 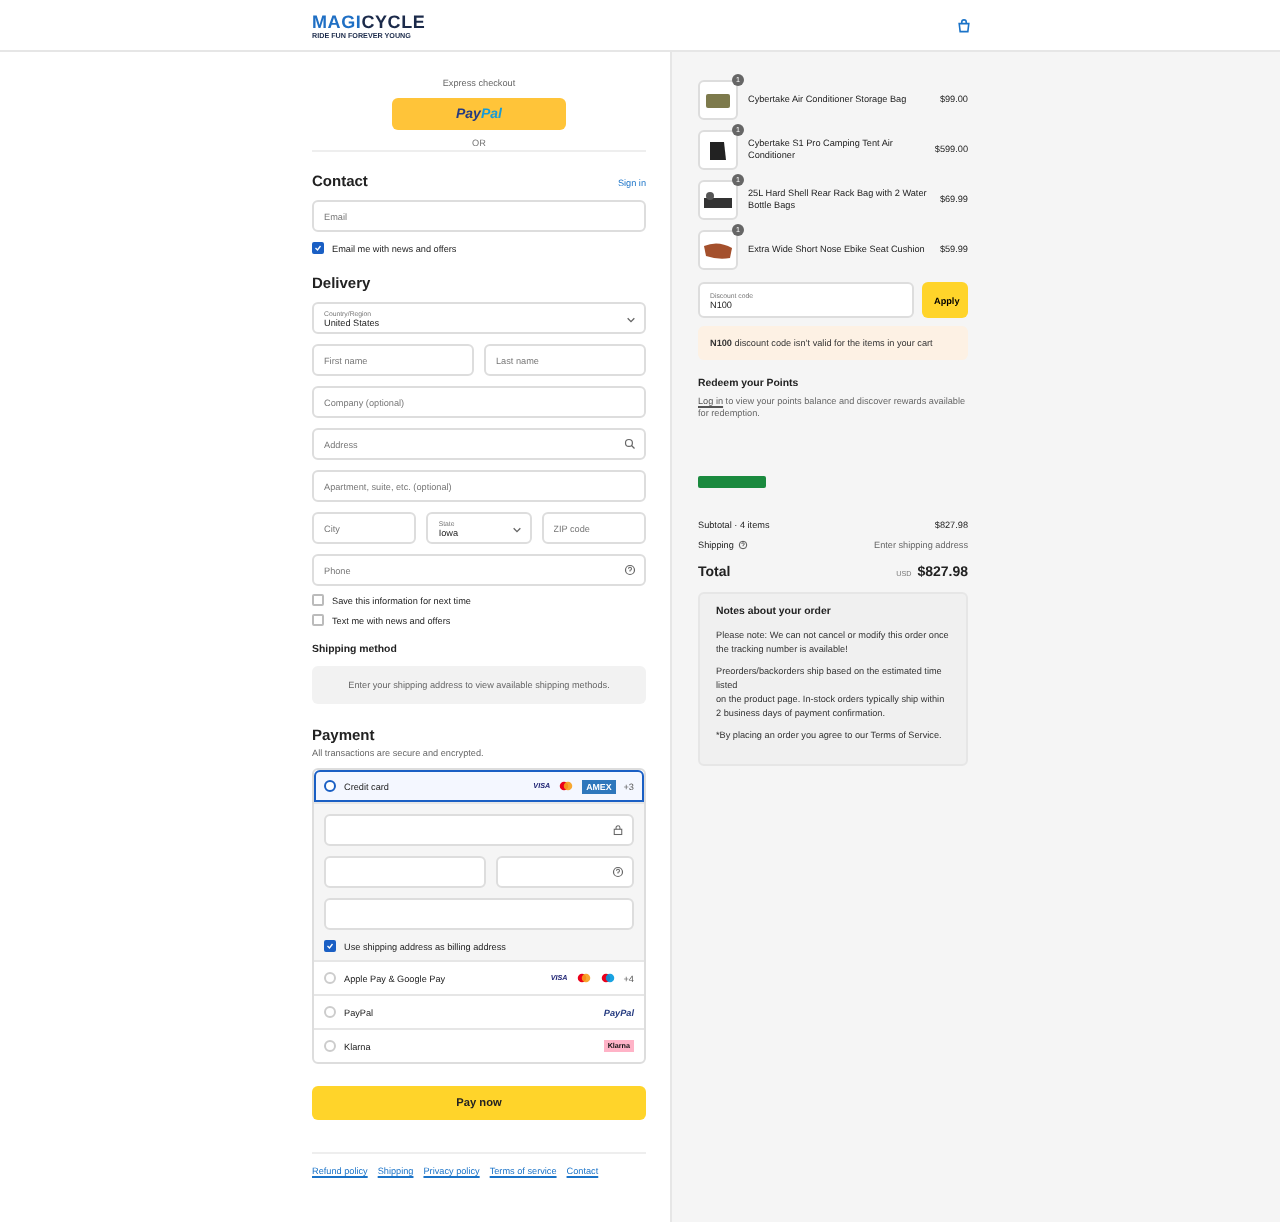 I want to click on brand-logo: MAGICYCLE, so click(x=369, y=22).